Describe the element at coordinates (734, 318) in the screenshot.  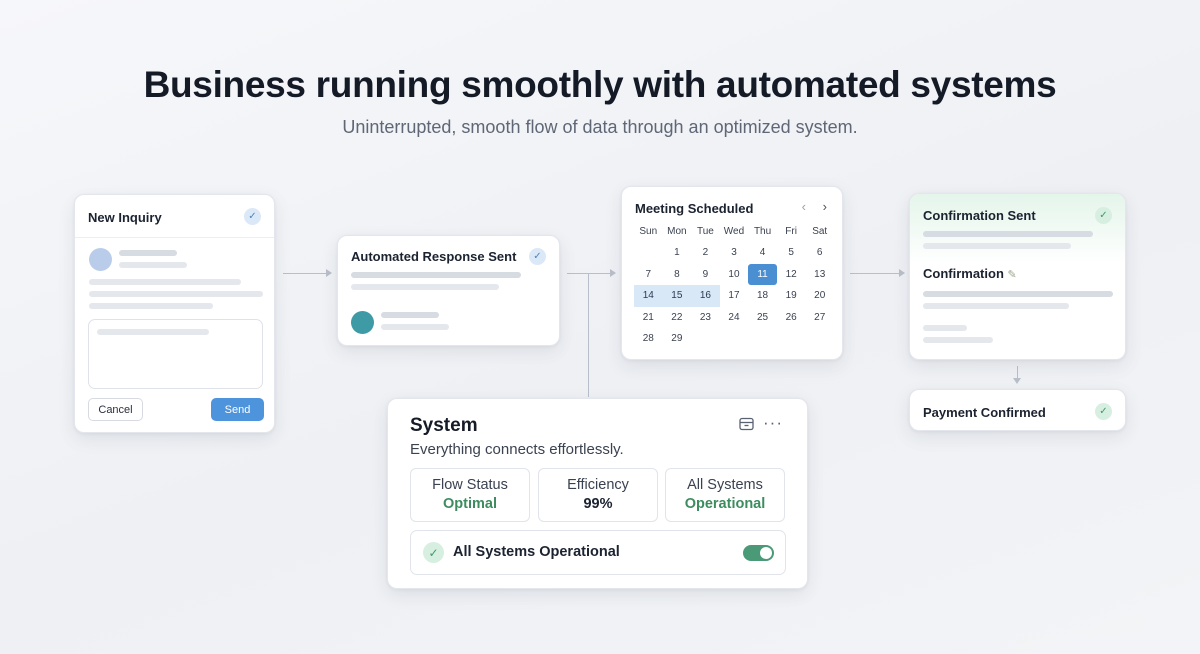
I see `calendar-day: 24` at that location.